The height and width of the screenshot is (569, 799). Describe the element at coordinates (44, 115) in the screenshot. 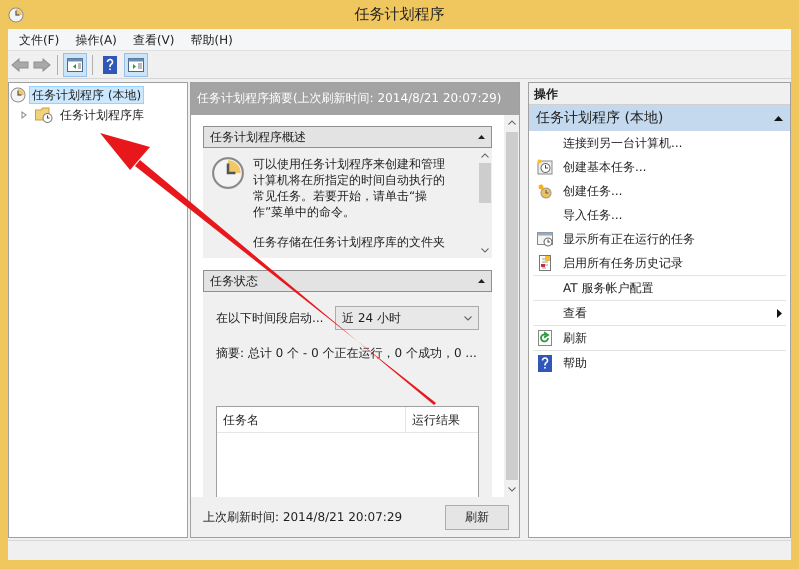

I see `folder-clock-icon` at that location.